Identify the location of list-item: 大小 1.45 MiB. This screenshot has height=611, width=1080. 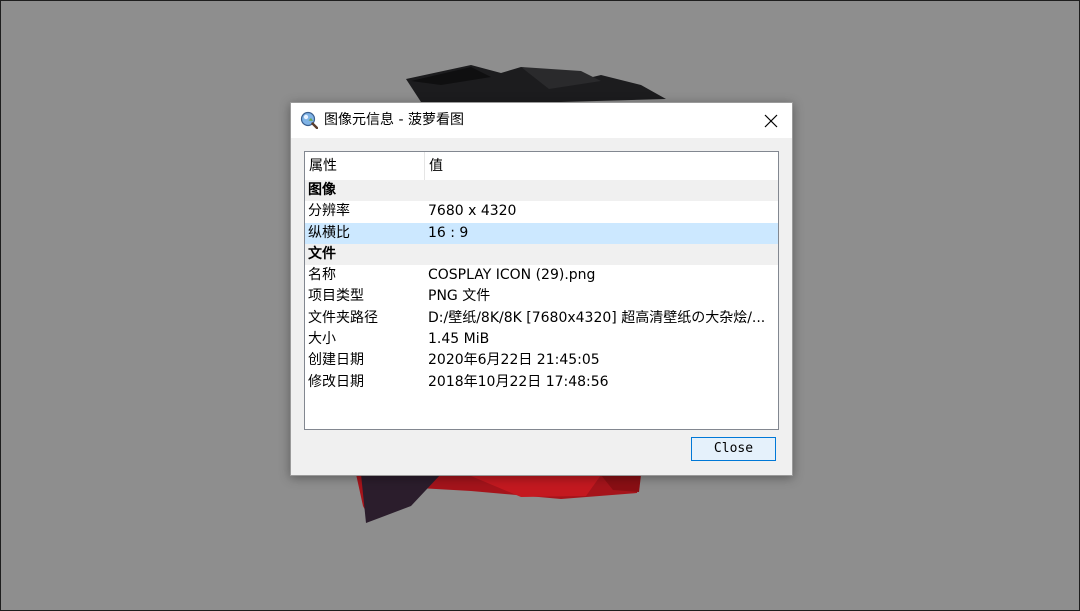
(541, 339).